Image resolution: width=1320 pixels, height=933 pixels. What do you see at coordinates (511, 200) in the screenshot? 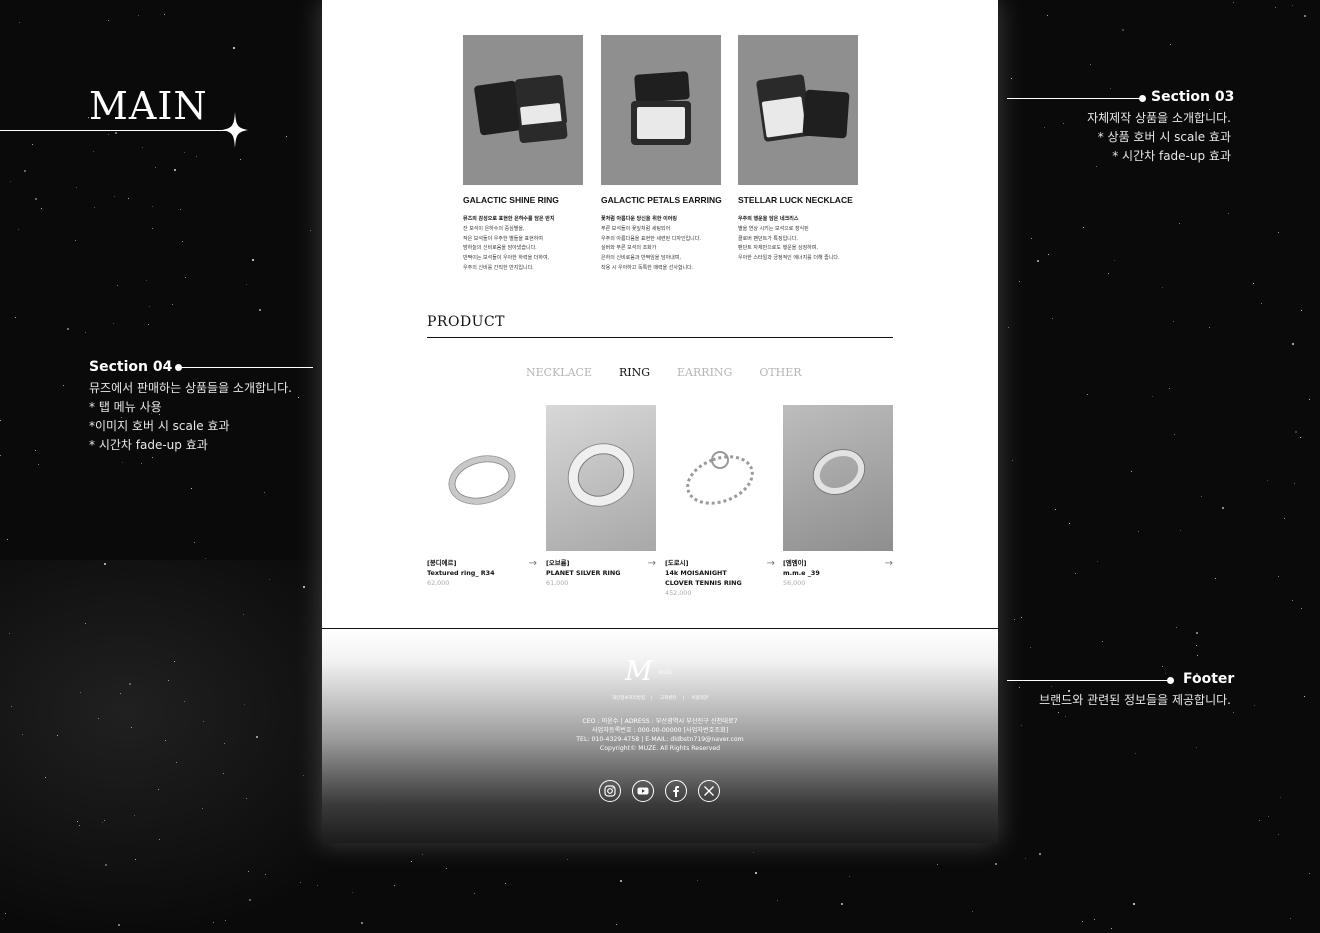
I see `featured-name: GALACTIC SHINE RING` at bounding box center [511, 200].